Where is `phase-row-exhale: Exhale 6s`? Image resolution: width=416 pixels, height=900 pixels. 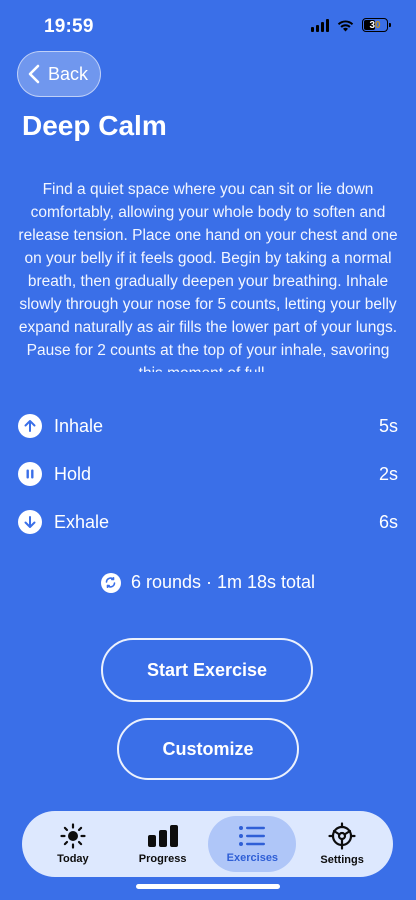 phase-row-exhale: Exhale 6s is located at coordinates (208, 522).